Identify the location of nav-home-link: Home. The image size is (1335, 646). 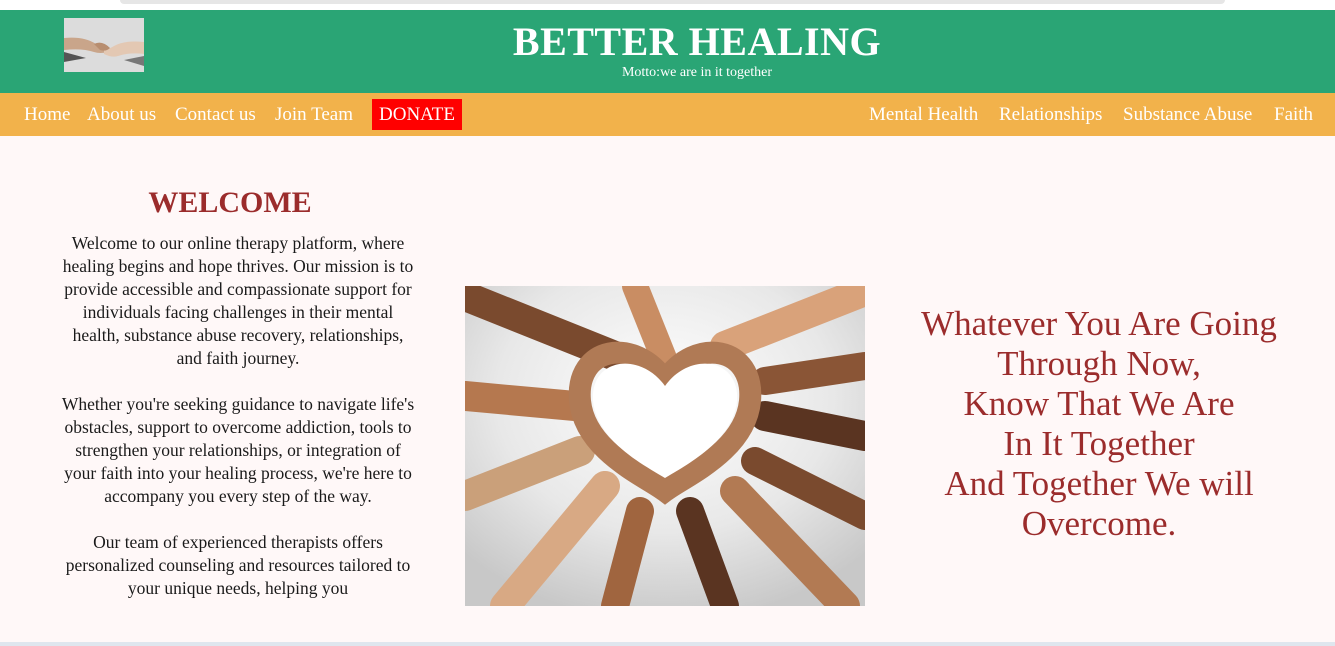
(47, 115).